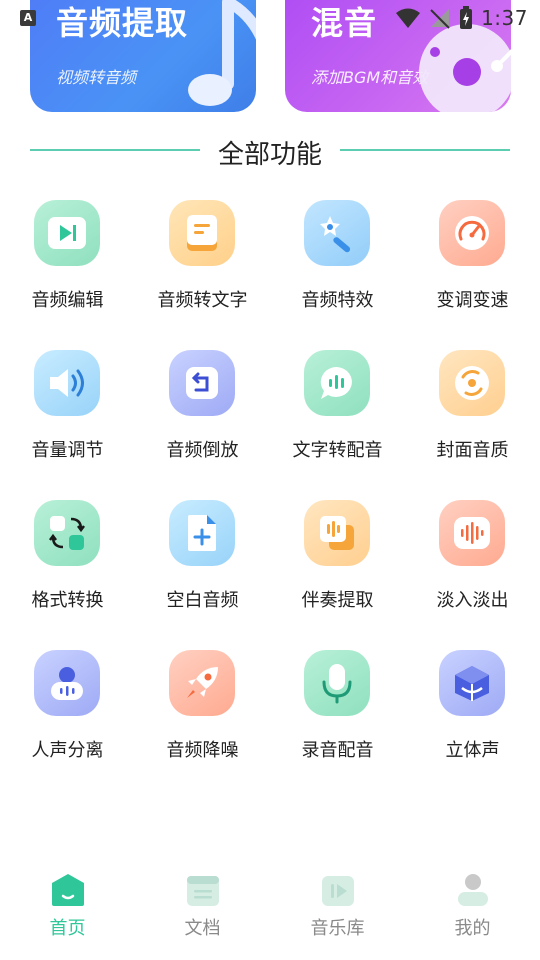 The image size is (540, 960). Describe the element at coordinates (337, 383) in the screenshot. I see `speech-bubble-icon` at that location.